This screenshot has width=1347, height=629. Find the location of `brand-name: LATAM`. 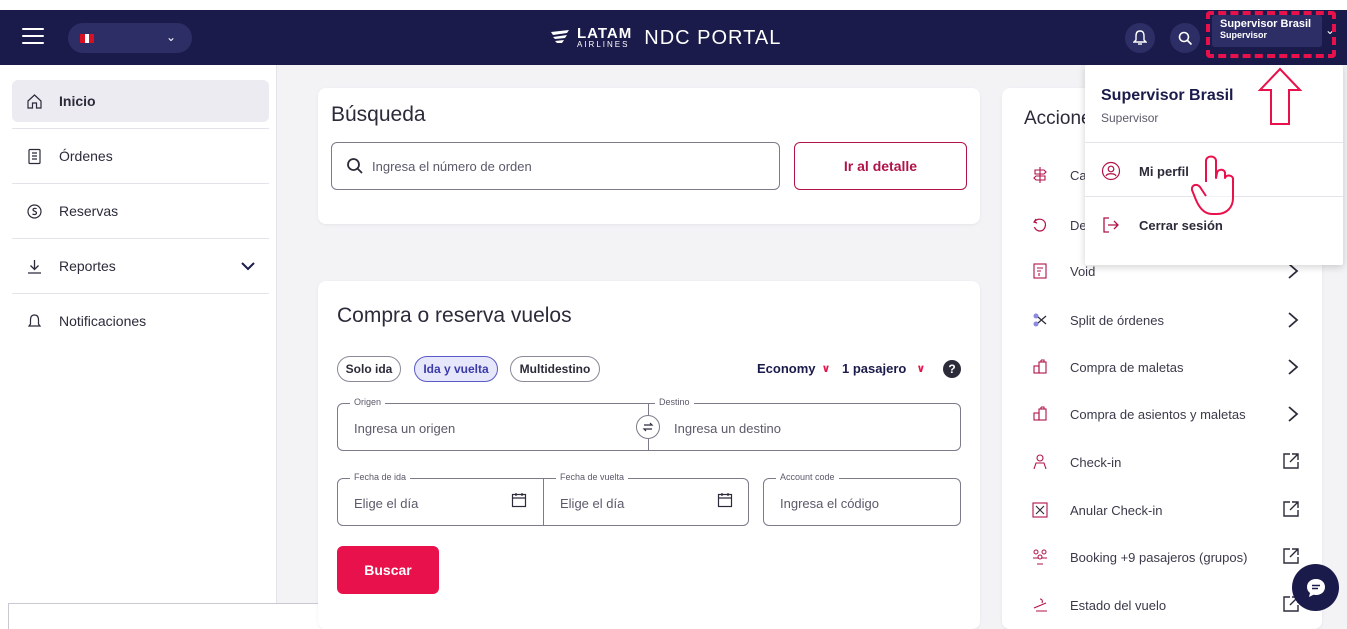

brand-name: LATAM is located at coordinates (605, 33).